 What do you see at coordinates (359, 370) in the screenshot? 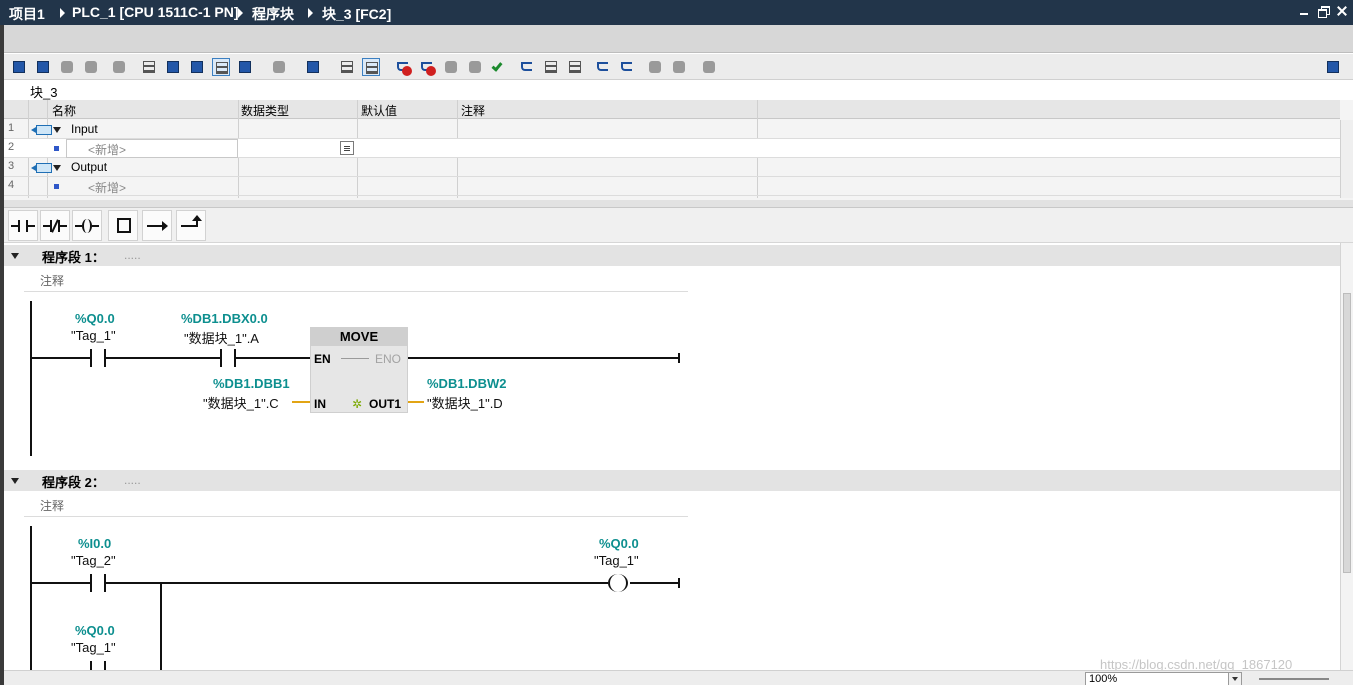
I see `move-instruction-box: MOVE EN ENO IN ✲ OUT1` at bounding box center [359, 370].